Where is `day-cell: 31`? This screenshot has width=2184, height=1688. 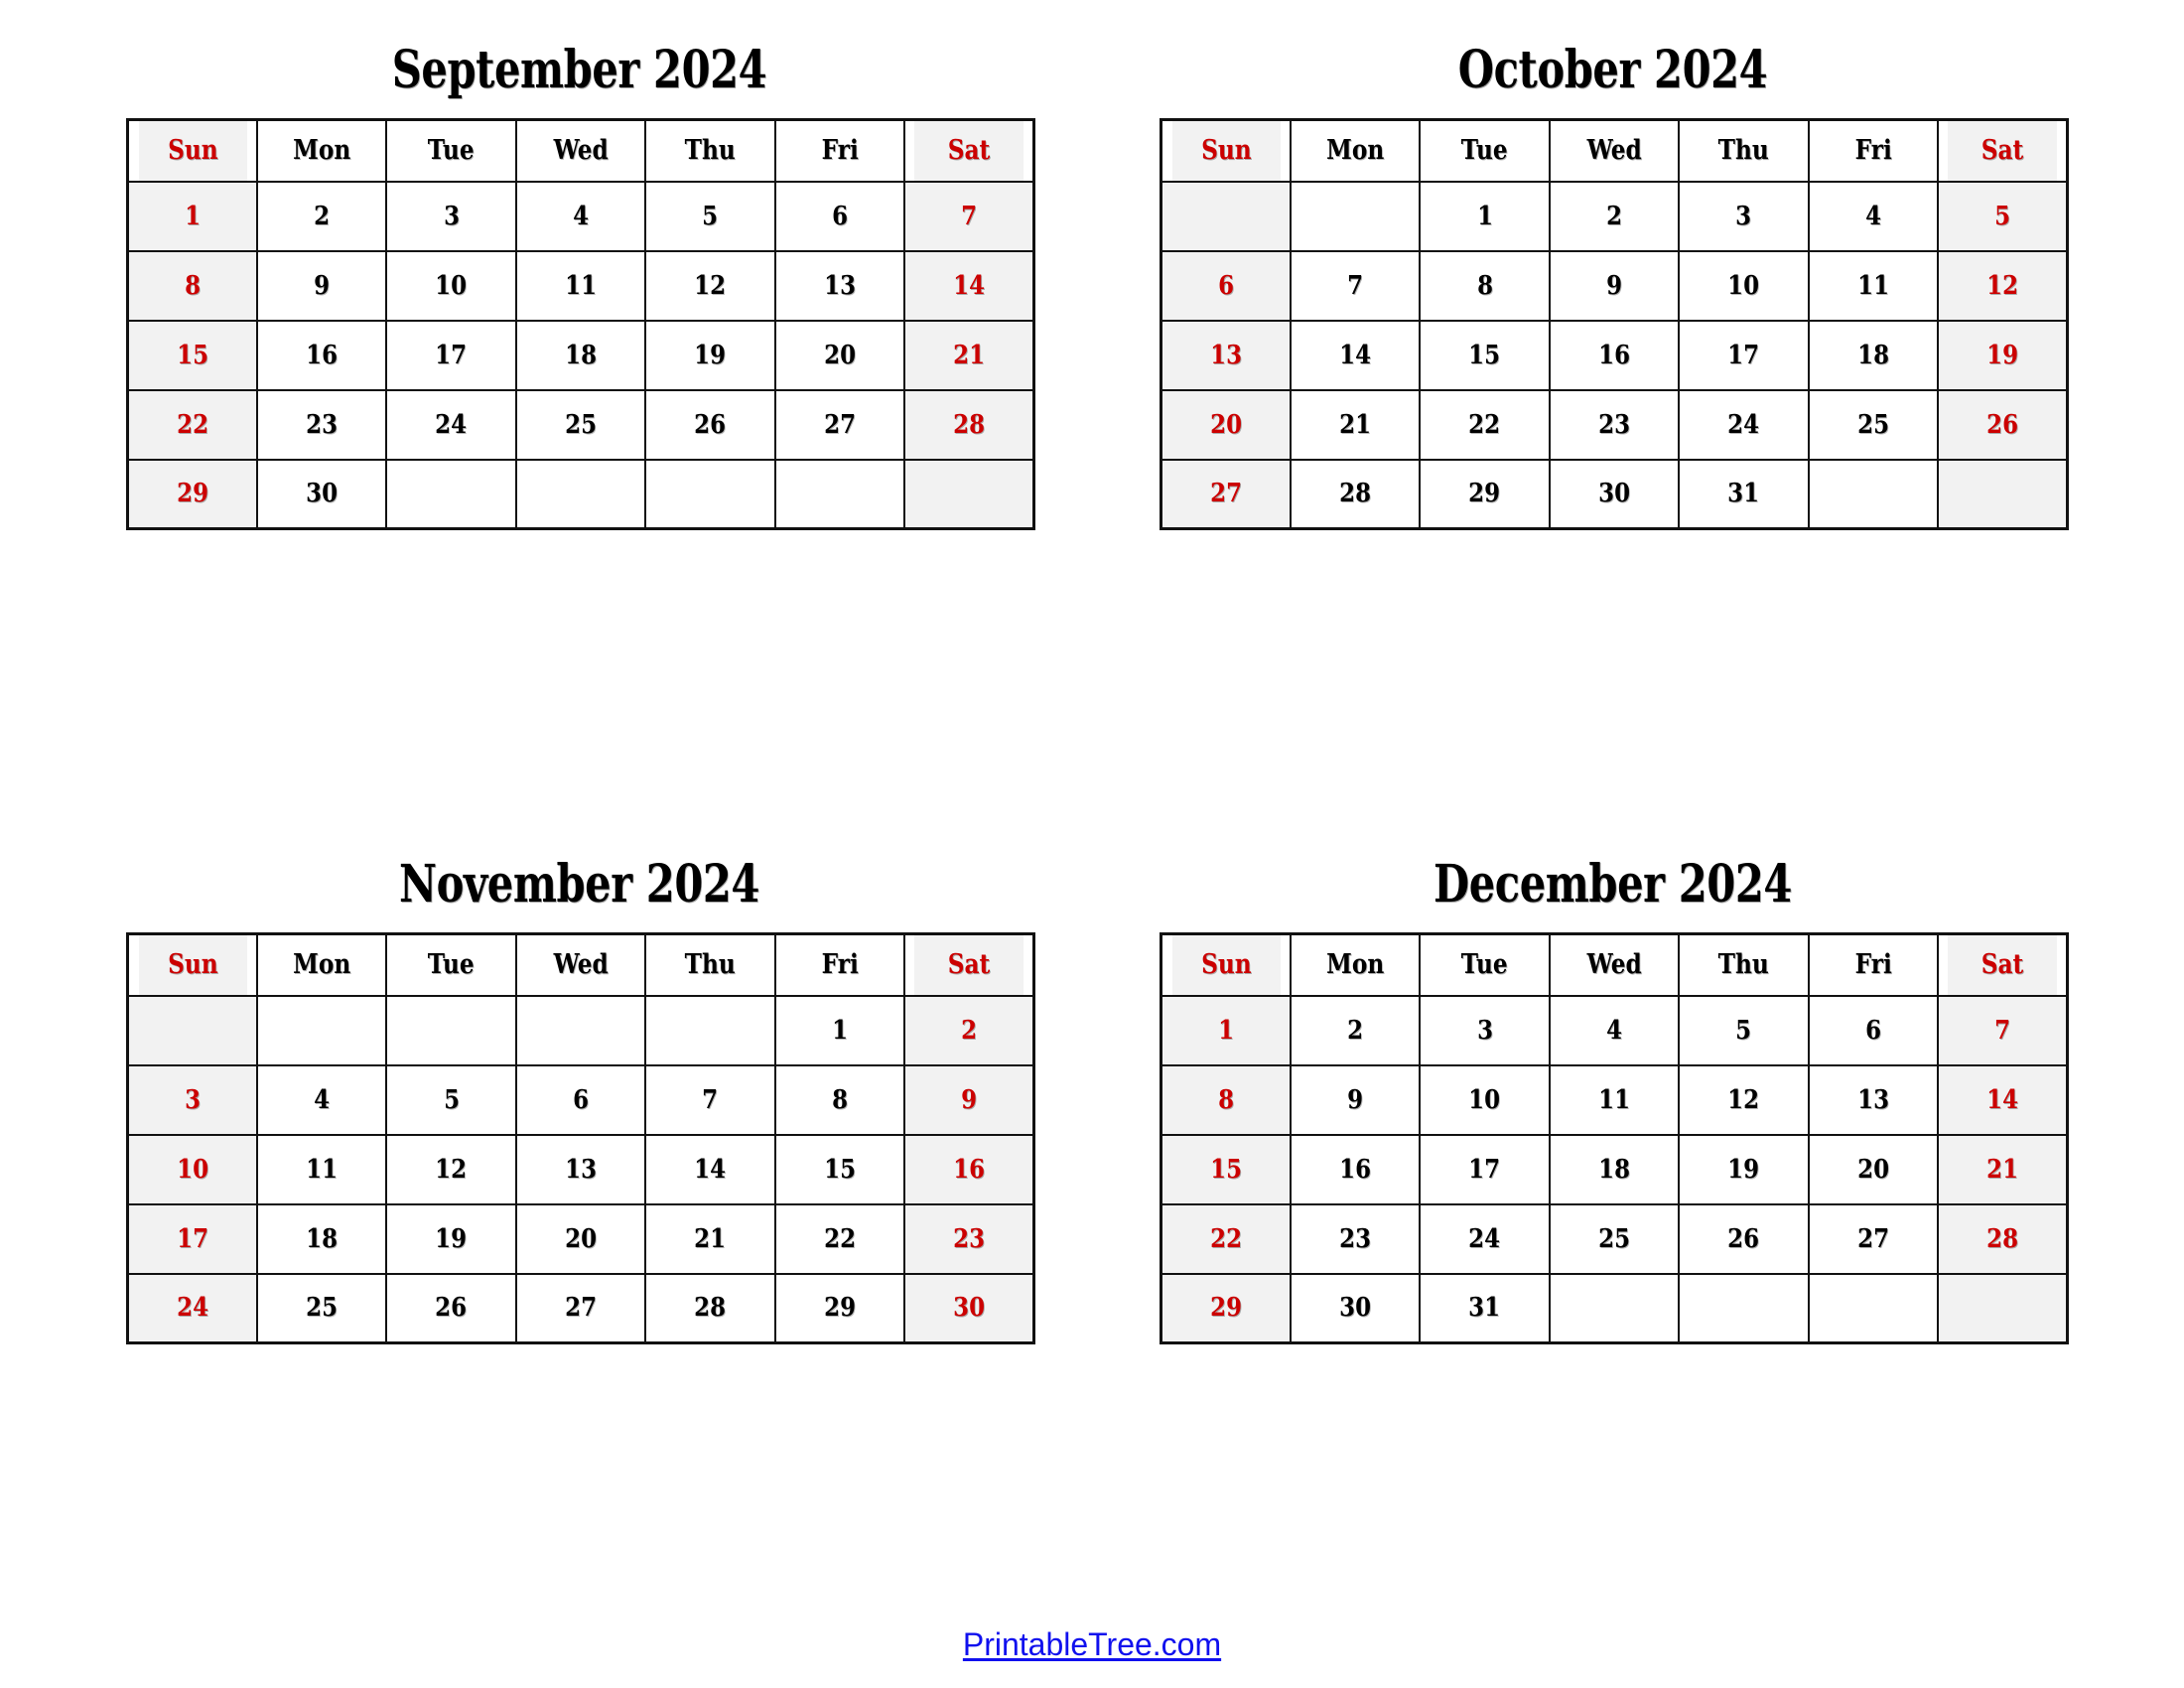
day-cell: 31 is located at coordinates (1485, 1308).